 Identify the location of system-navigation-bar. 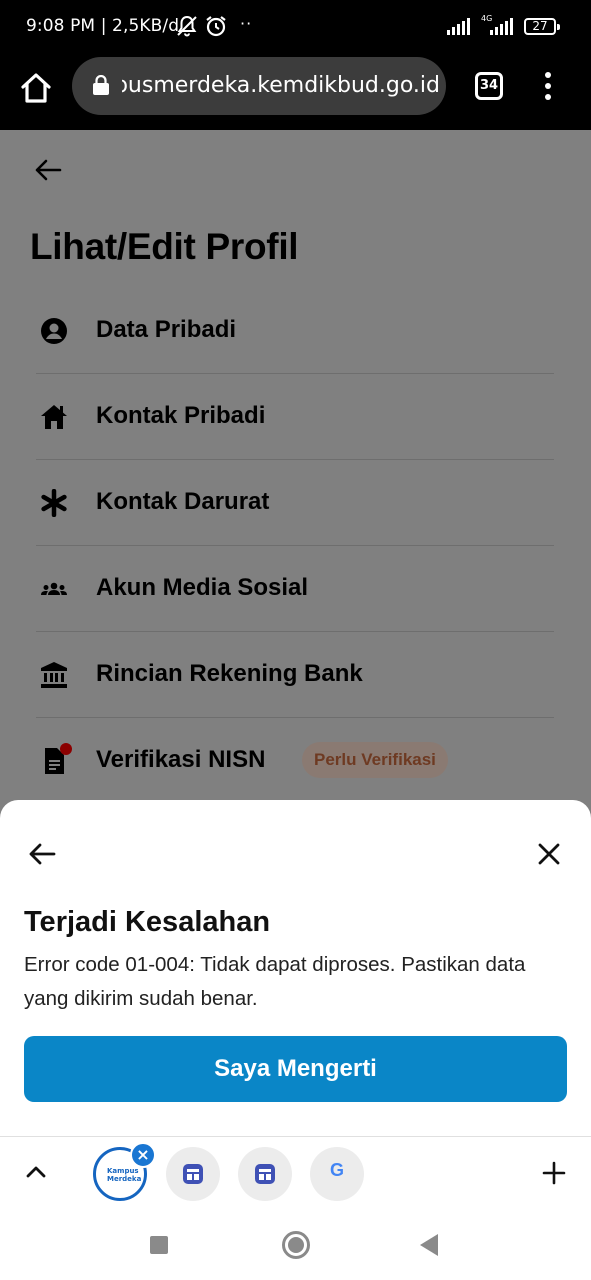
(295, 1245).